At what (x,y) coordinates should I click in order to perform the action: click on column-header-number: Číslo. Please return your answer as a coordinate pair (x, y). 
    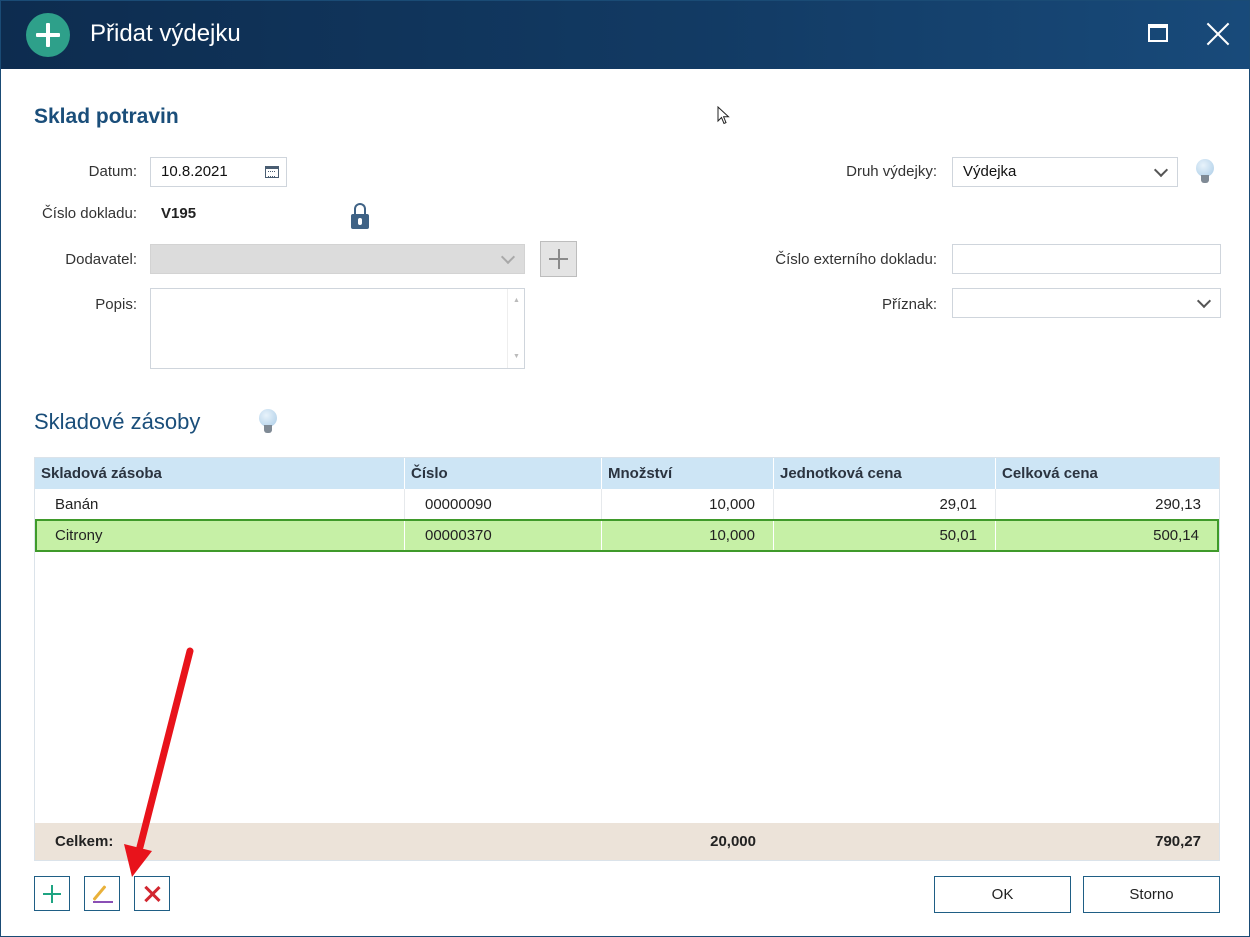
    Looking at the image, I should click on (503, 473).